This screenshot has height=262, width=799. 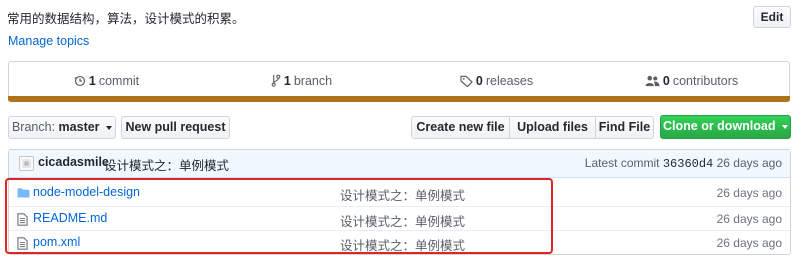 I want to click on branch-label: Branch:, so click(x=33, y=127).